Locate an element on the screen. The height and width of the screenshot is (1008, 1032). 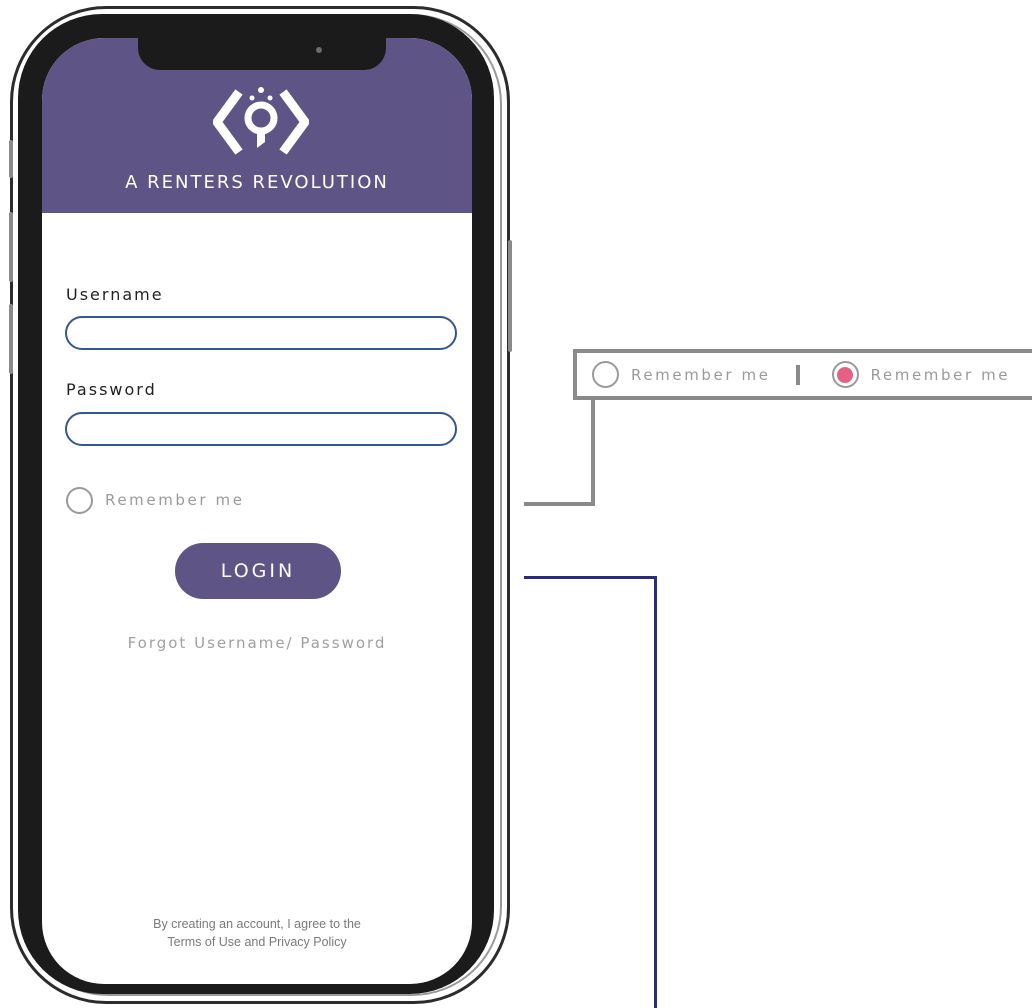
phone-volume-down-button is located at coordinates (11, 339).